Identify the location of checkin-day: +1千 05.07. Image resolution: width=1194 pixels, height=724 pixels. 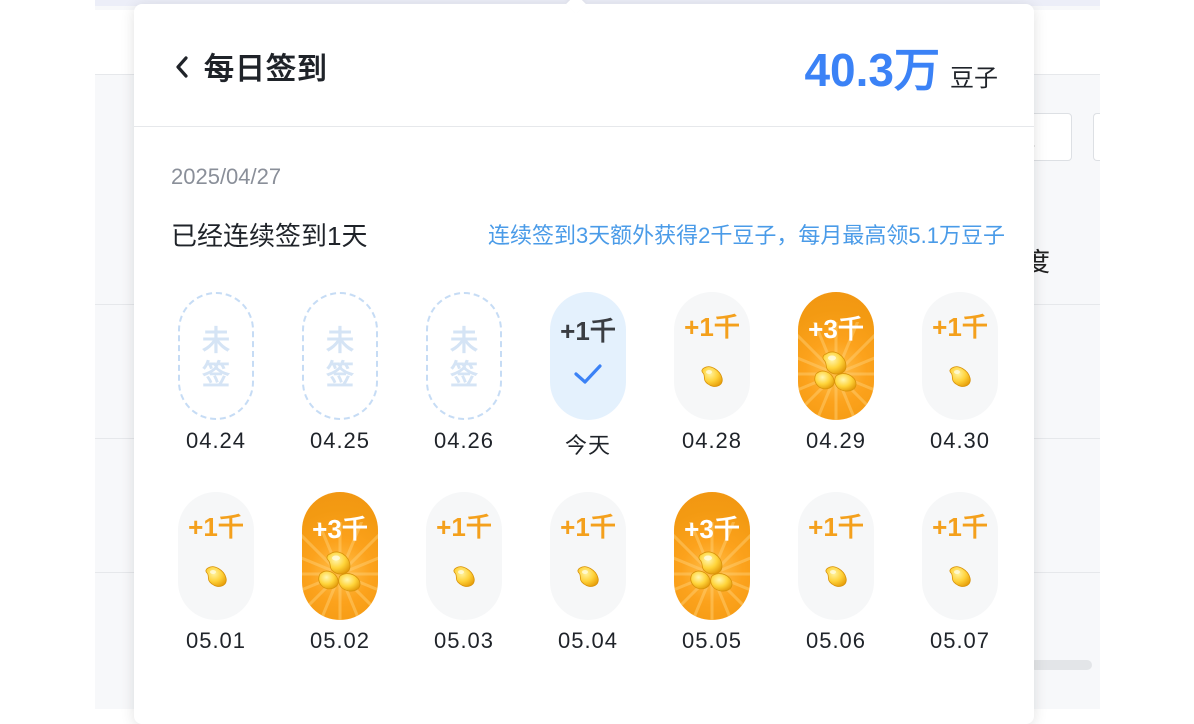
(960, 573).